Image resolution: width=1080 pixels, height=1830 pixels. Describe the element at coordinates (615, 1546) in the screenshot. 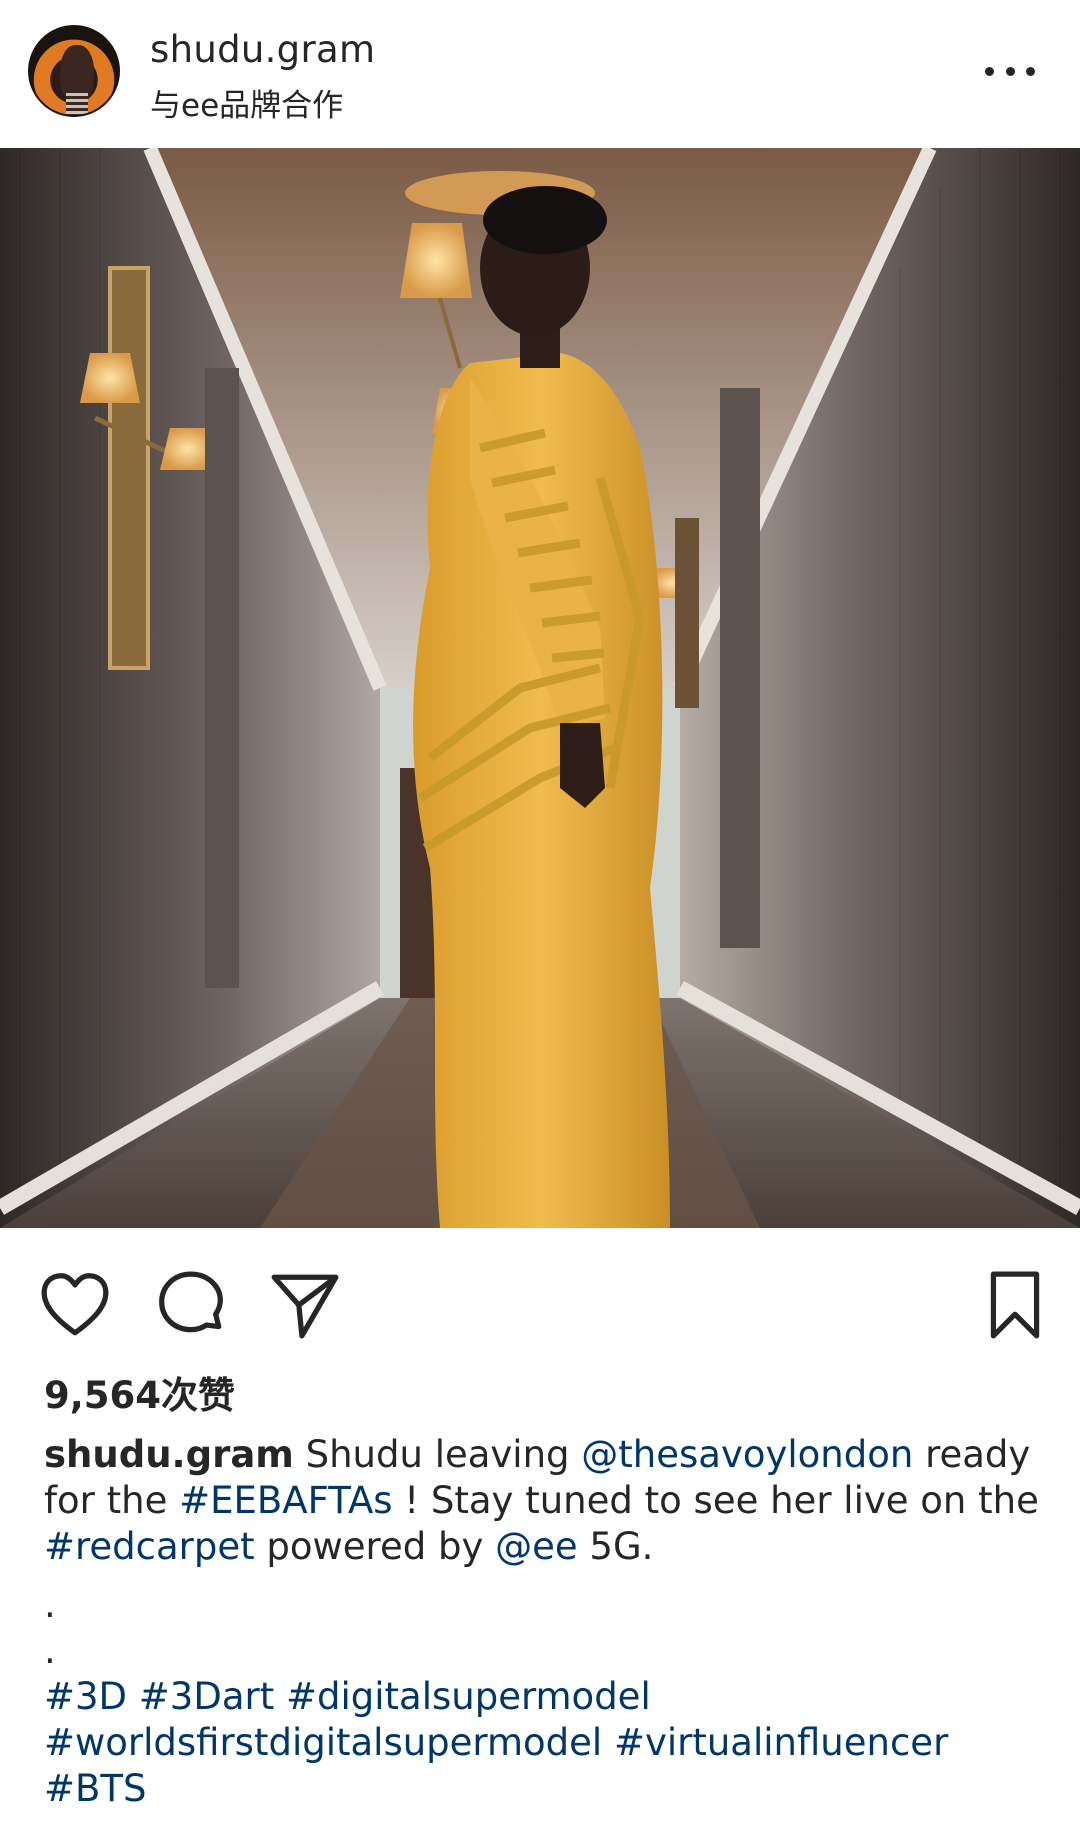

I see `caption-text: 5G.` at that location.